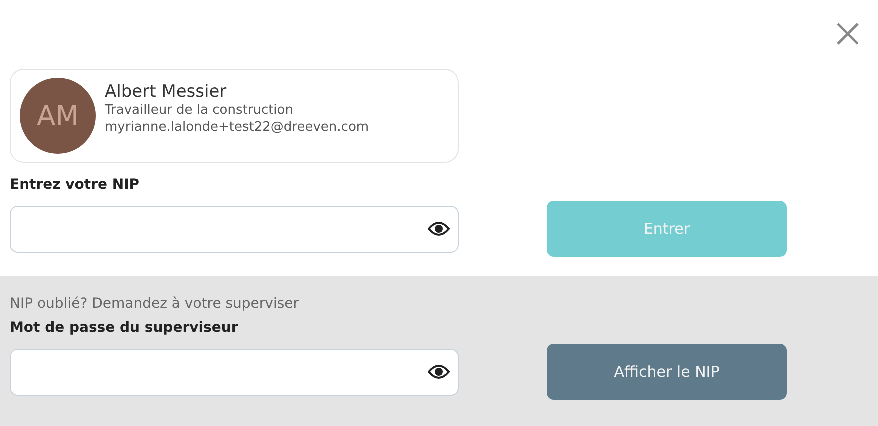 This screenshot has width=878, height=426. What do you see at coordinates (75, 185) in the screenshot?
I see `field-label: Entrez votre NIP` at bounding box center [75, 185].